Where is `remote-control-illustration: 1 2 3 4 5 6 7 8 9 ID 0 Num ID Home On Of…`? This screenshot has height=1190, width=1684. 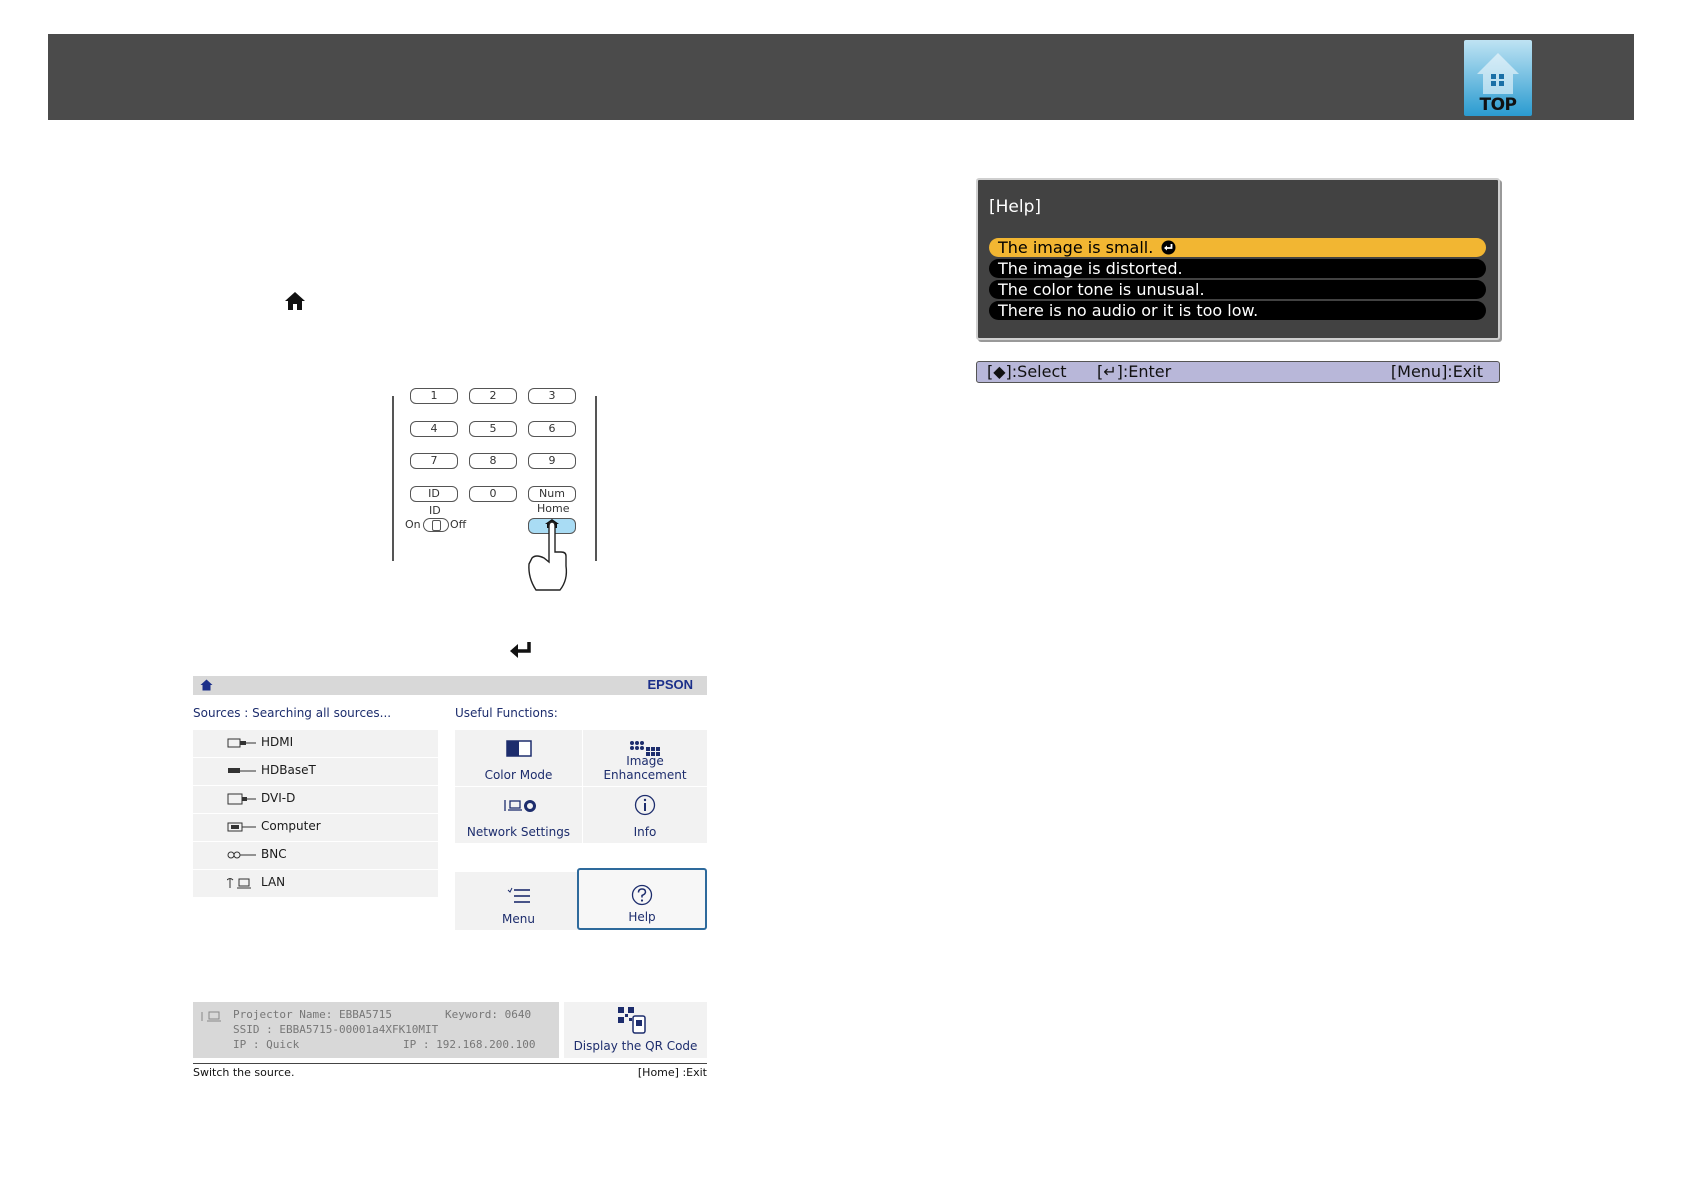
remote-control-illustration: 1 2 3 4 5 6 7 8 9 ID 0 Num ID Home On Of… is located at coordinates (494, 492).